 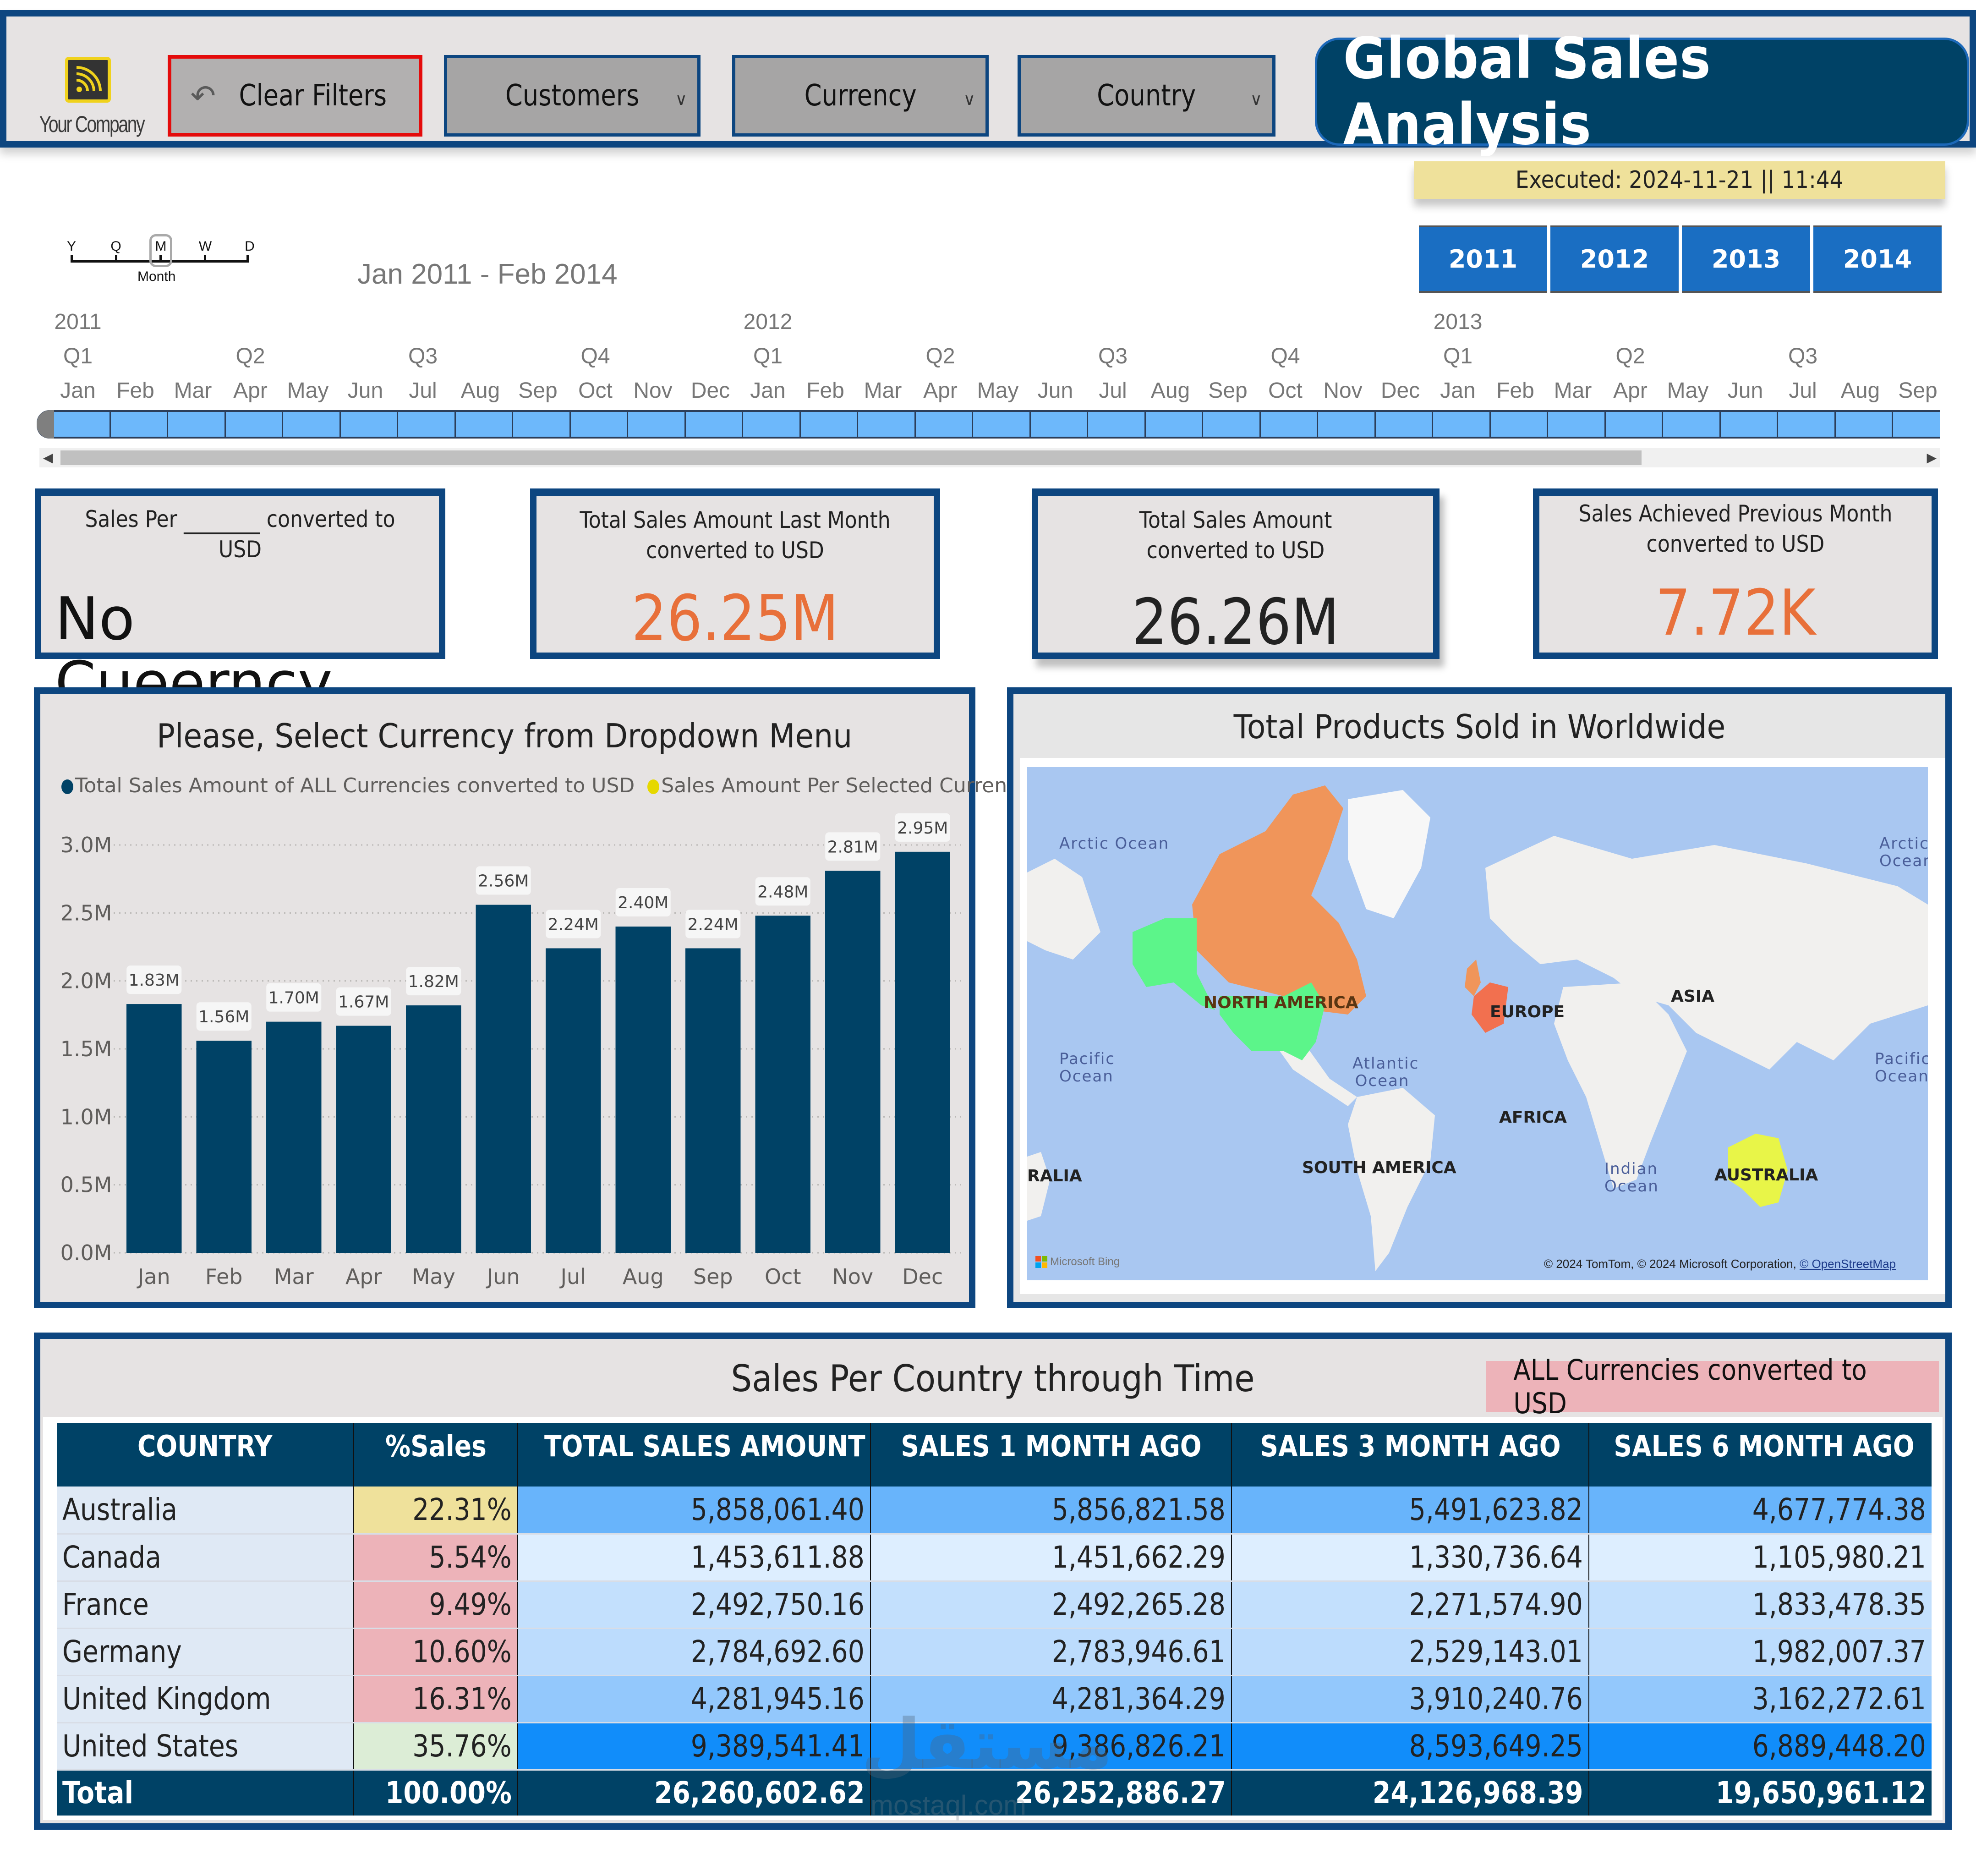 I want to click on cell-pct: 16.31%, so click(x=435, y=1699).